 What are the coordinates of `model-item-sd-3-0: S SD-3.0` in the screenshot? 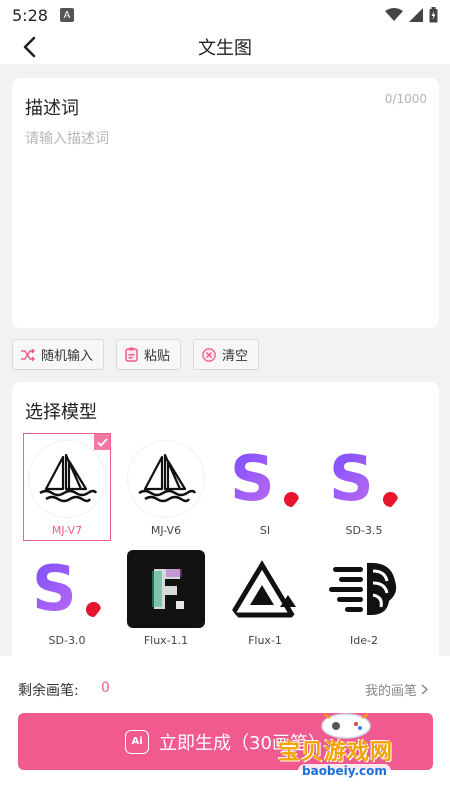 It's located at (67, 597).